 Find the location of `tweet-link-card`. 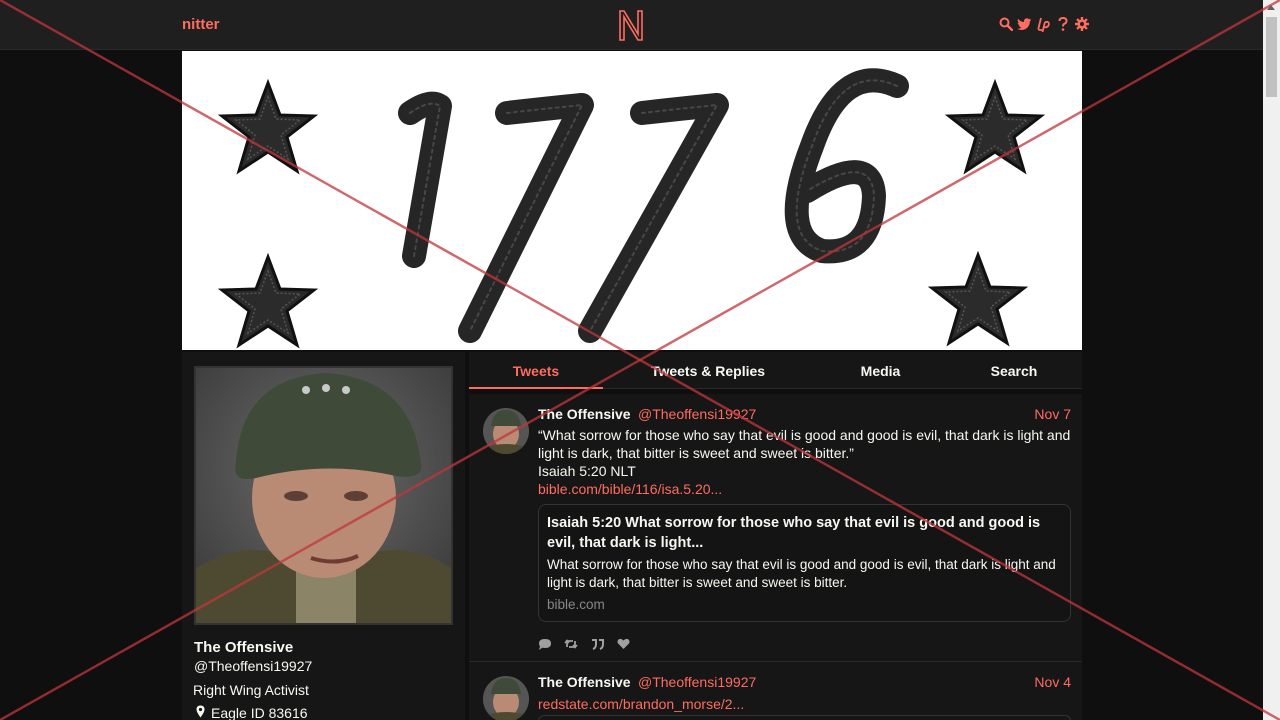

tweet-link-card is located at coordinates (804, 717).